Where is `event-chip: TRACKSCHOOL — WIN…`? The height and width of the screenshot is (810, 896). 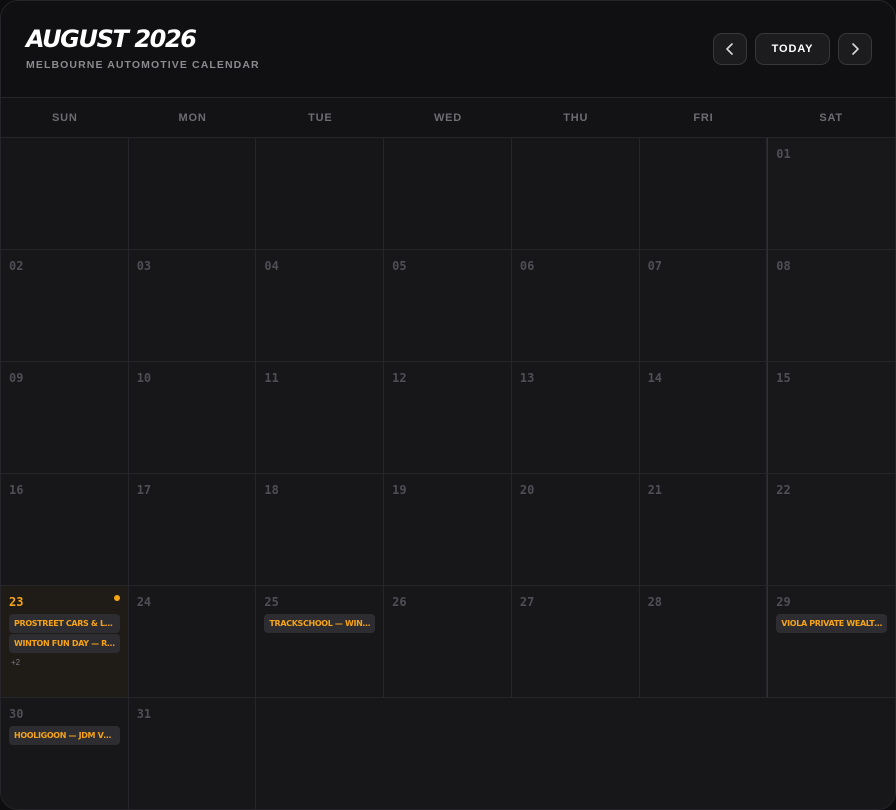
event-chip: TRACKSCHOOL — WIN… is located at coordinates (320, 623).